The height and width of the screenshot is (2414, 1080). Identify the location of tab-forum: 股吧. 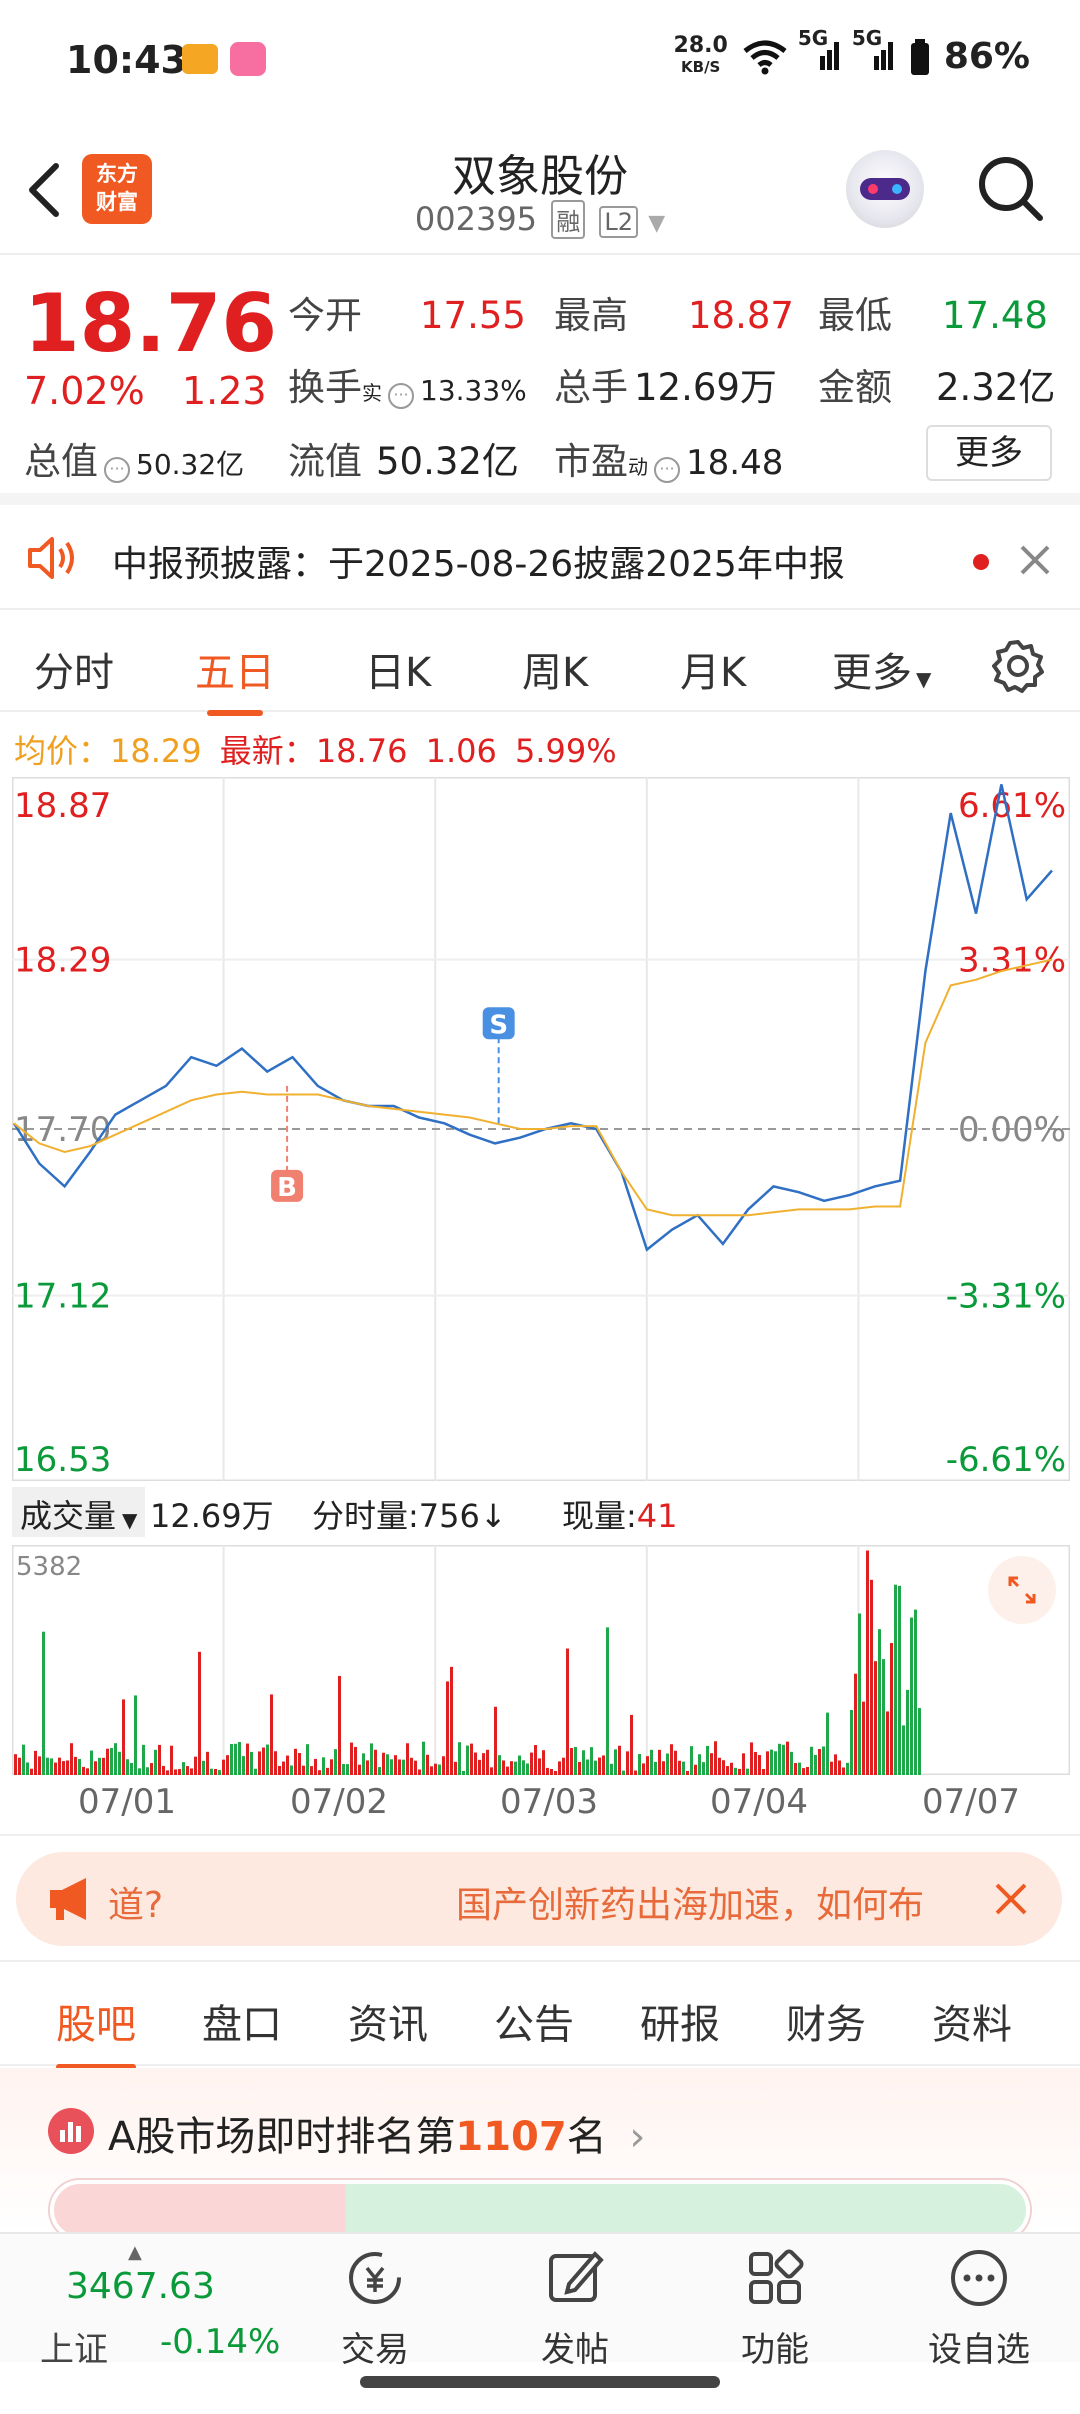
(96, 2031).